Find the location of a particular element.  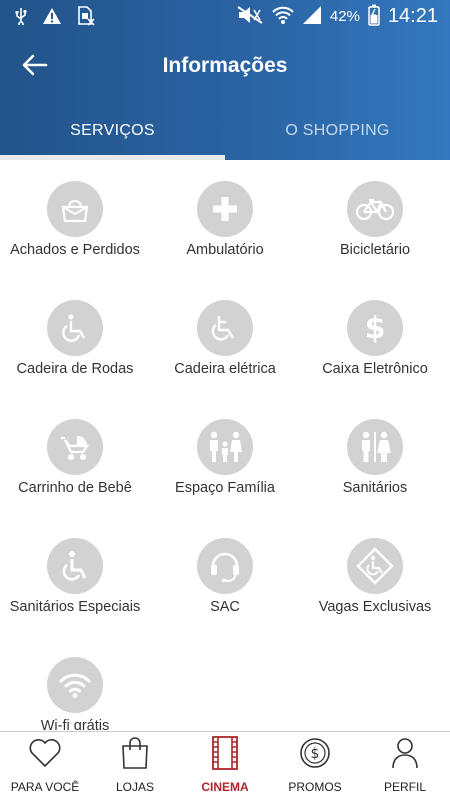

dollar-icon: $ is located at coordinates (375, 328).